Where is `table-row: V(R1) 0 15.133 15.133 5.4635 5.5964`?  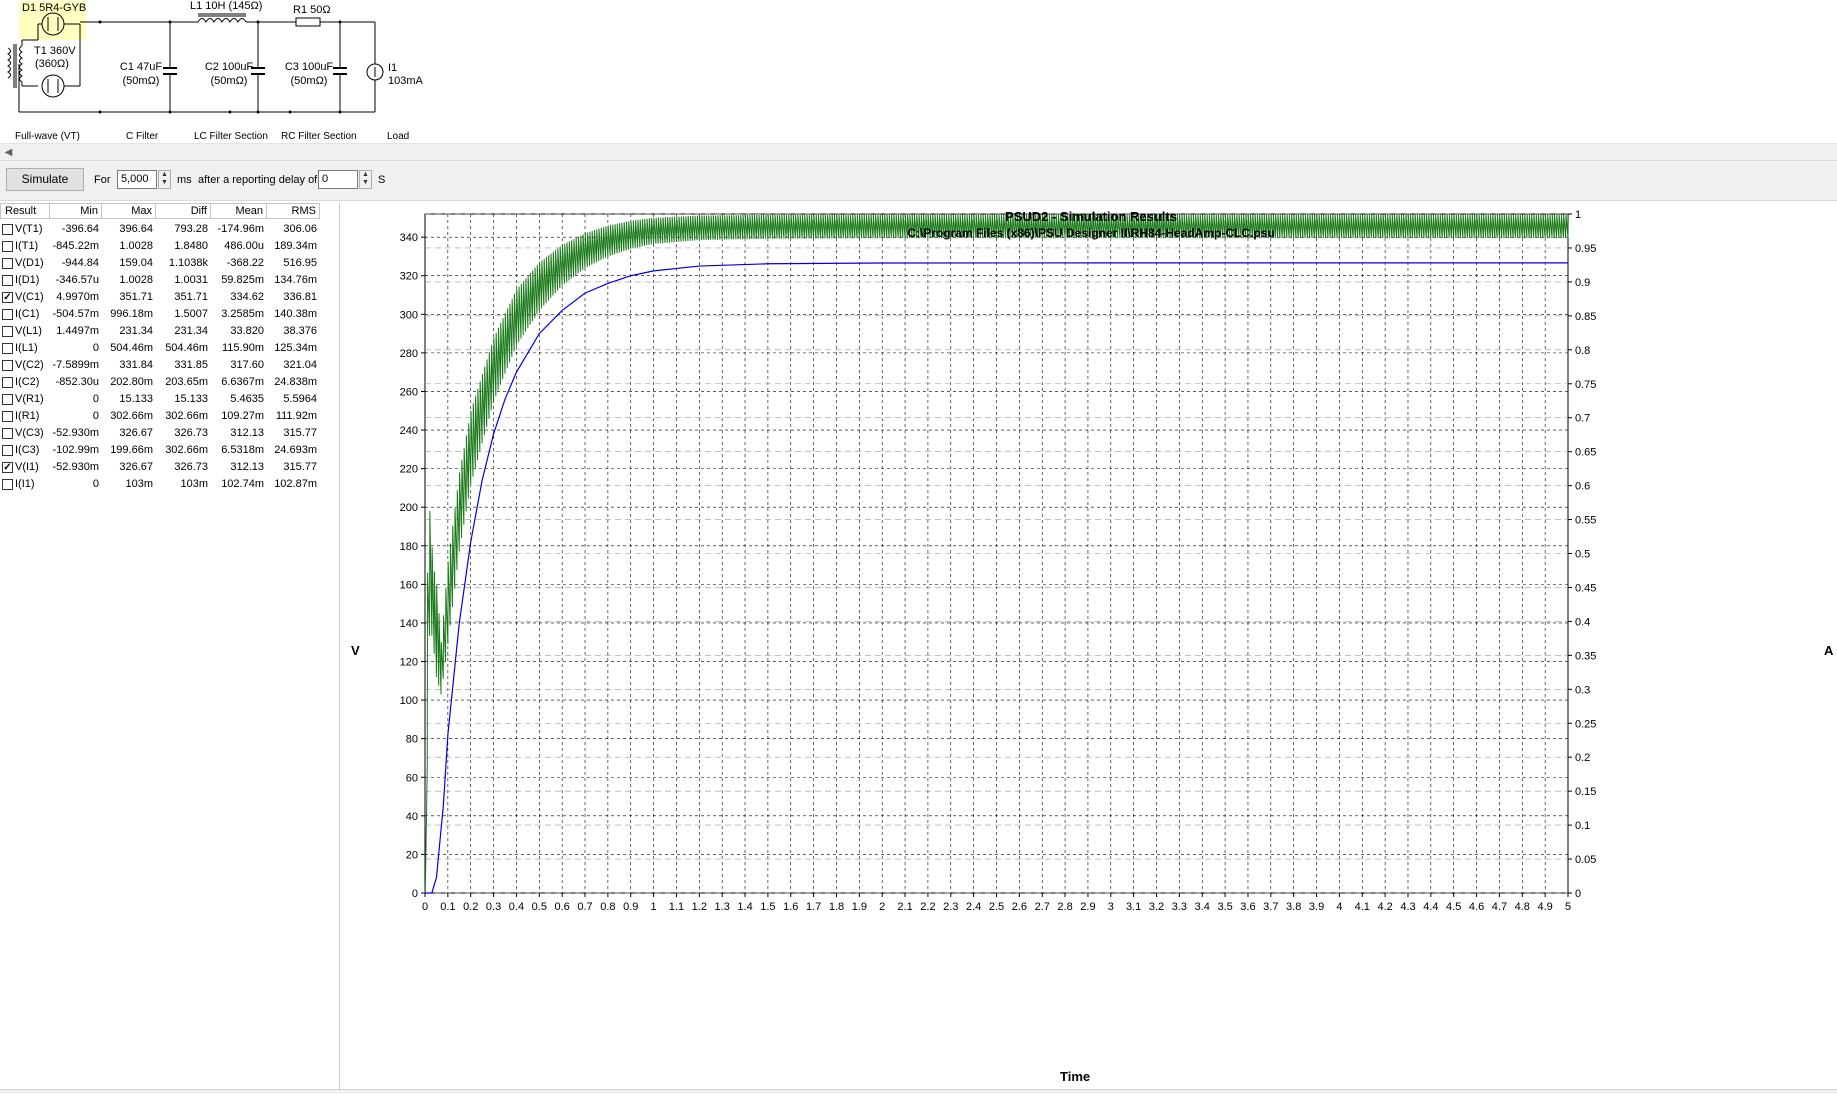 table-row: V(R1) 0 15.133 15.133 5.4635 5.5964 is located at coordinates (169, 399).